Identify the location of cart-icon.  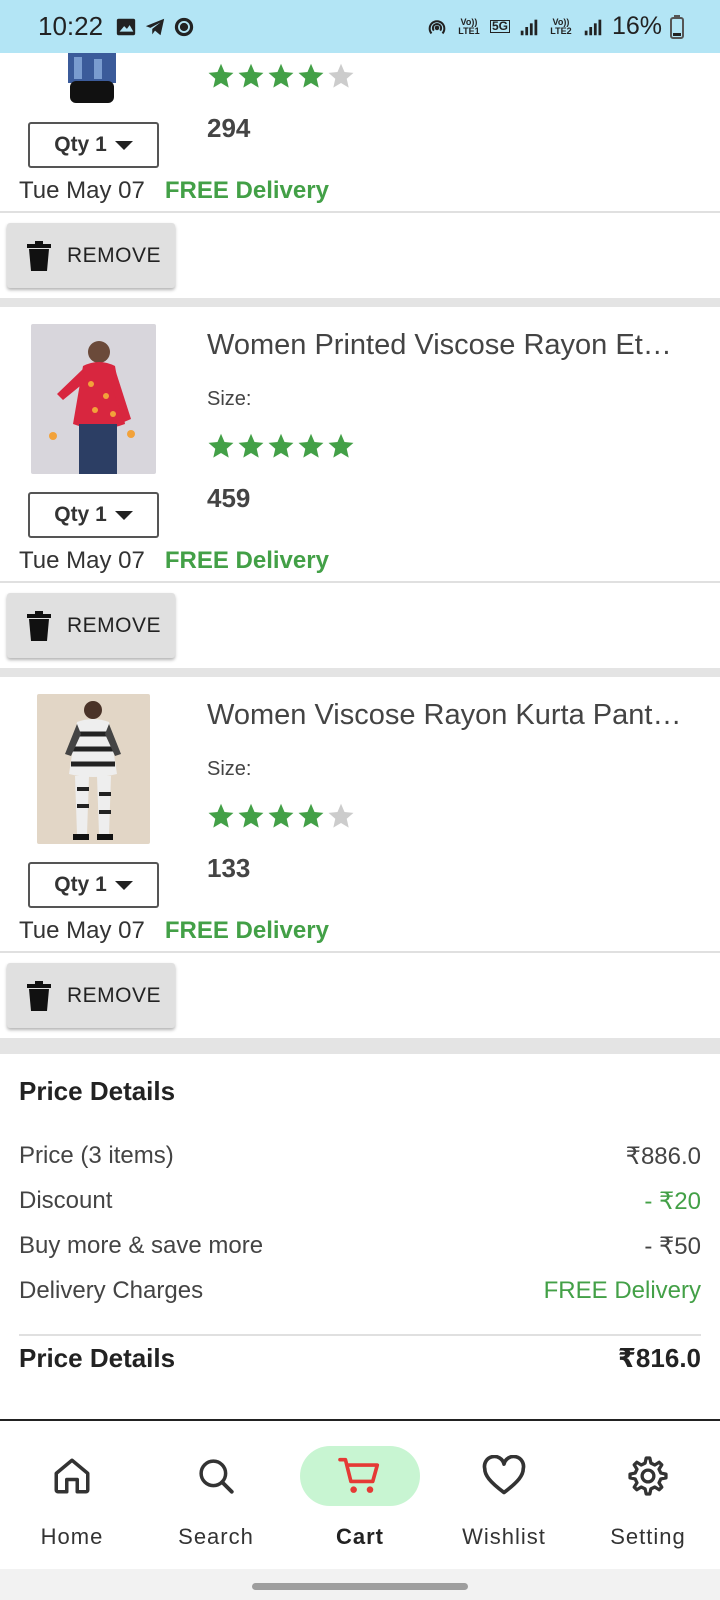
(359, 1475).